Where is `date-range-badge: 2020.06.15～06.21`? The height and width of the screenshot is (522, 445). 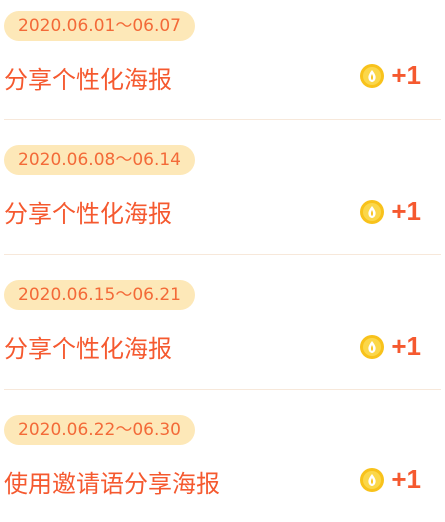 date-range-badge: 2020.06.15～06.21 is located at coordinates (100, 295).